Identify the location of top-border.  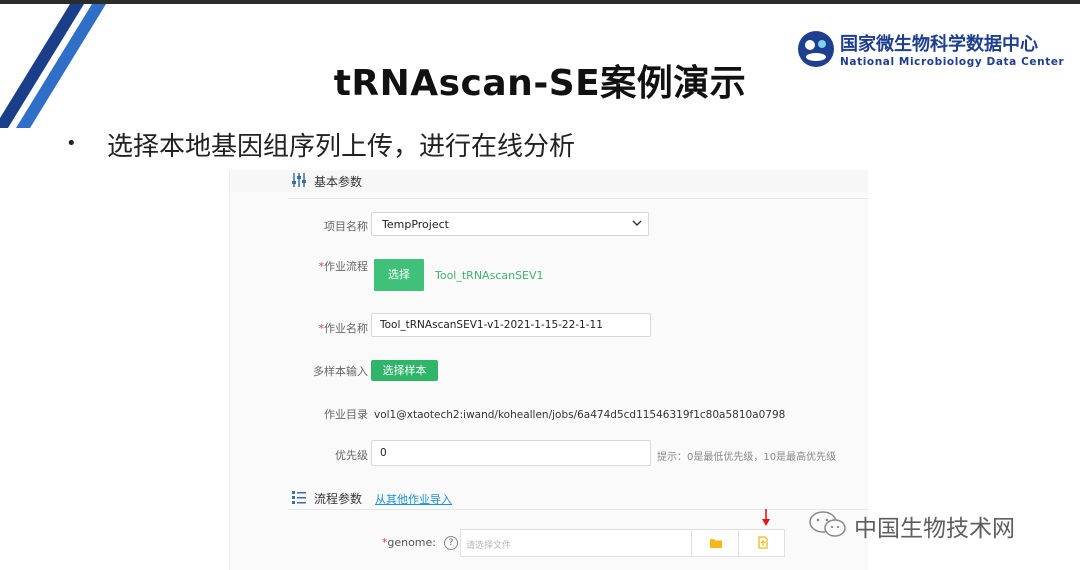
(540, 2).